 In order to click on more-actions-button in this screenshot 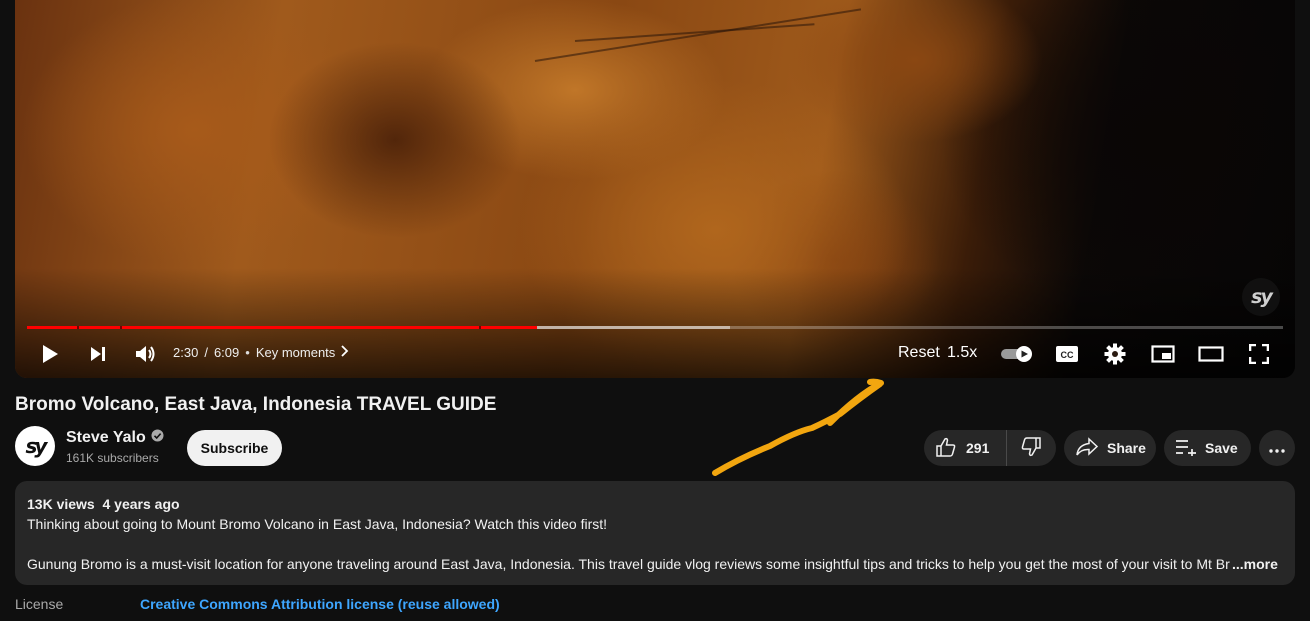, I will do `click(1277, 448)`.